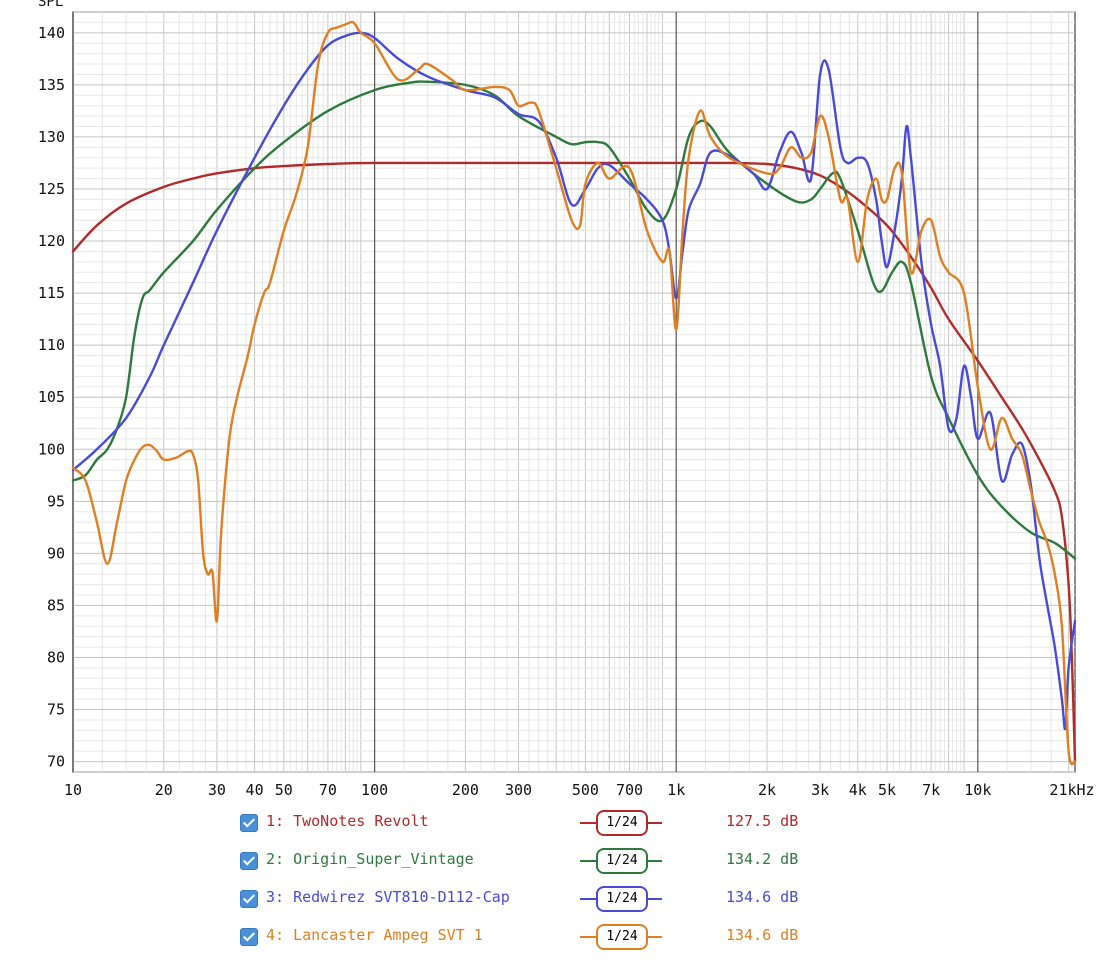 The width and height of the screenshot is (1110, 960). I want to click on y-tick-label: 90, so click(56, 553).